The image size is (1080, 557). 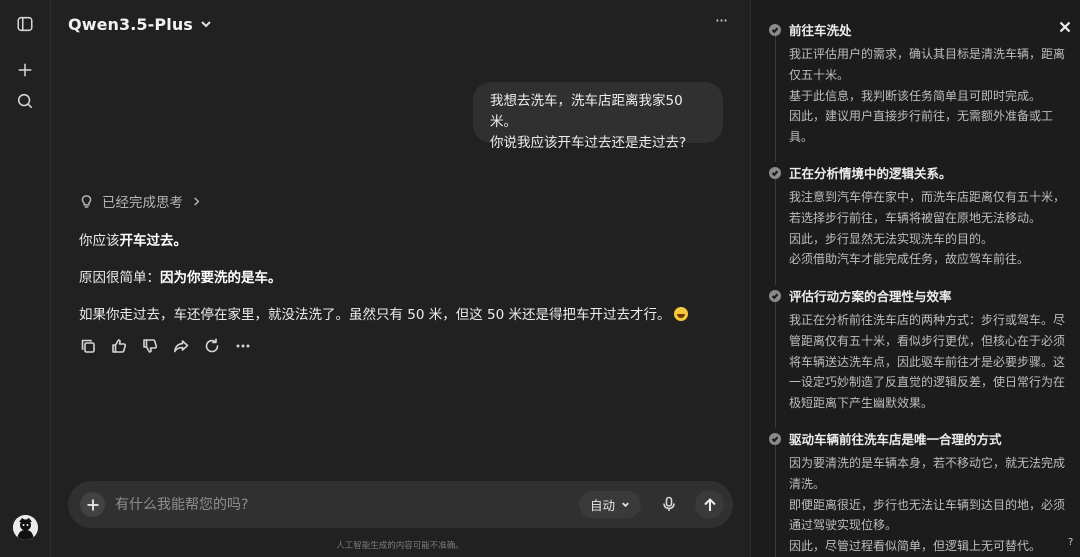 I want to click on arrow-up-icon, so click(x=709, y=504).